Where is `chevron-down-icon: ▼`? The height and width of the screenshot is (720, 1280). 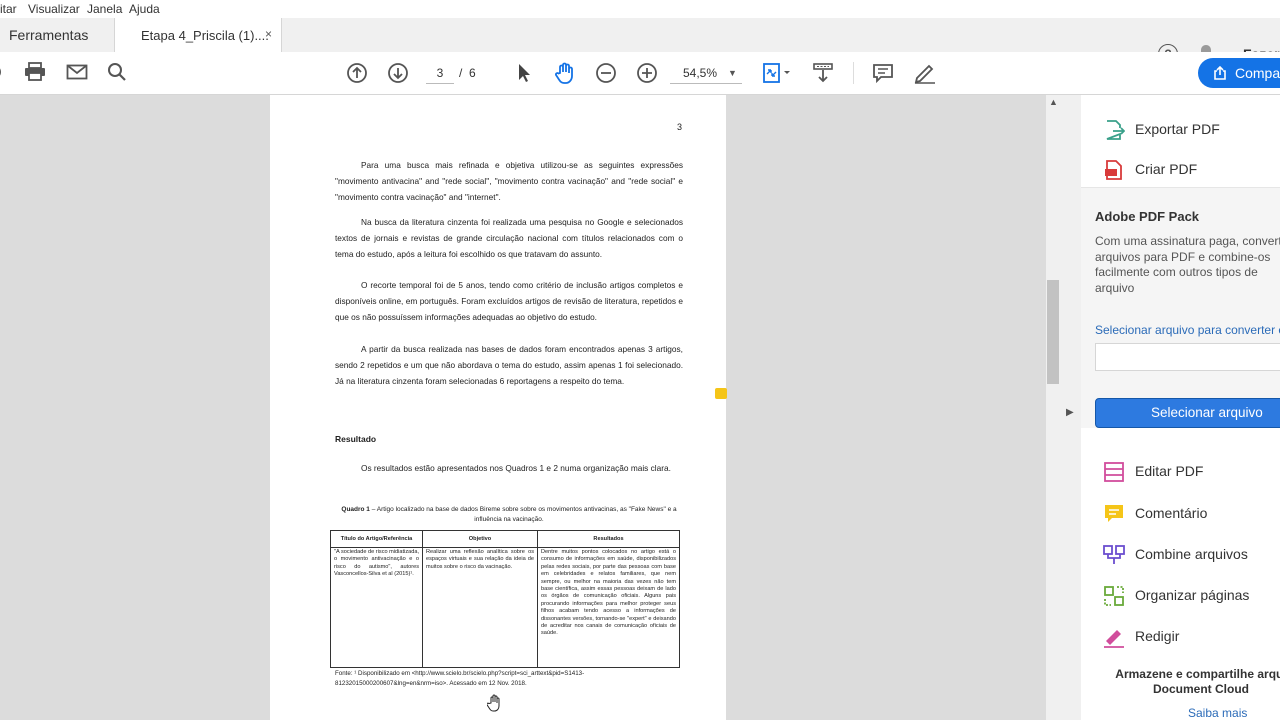 chevron-down-icon: ▼ is located at coordinates (732, 73).